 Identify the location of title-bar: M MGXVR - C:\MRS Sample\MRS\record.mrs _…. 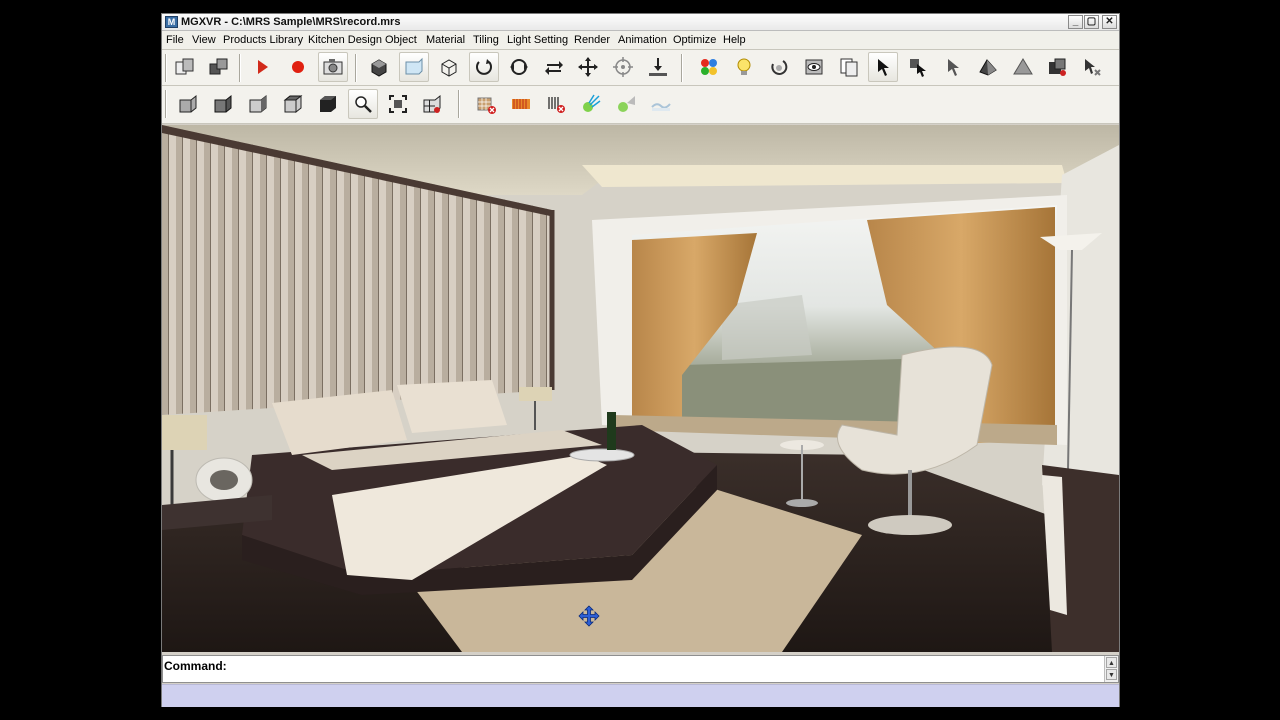
(640, 22).